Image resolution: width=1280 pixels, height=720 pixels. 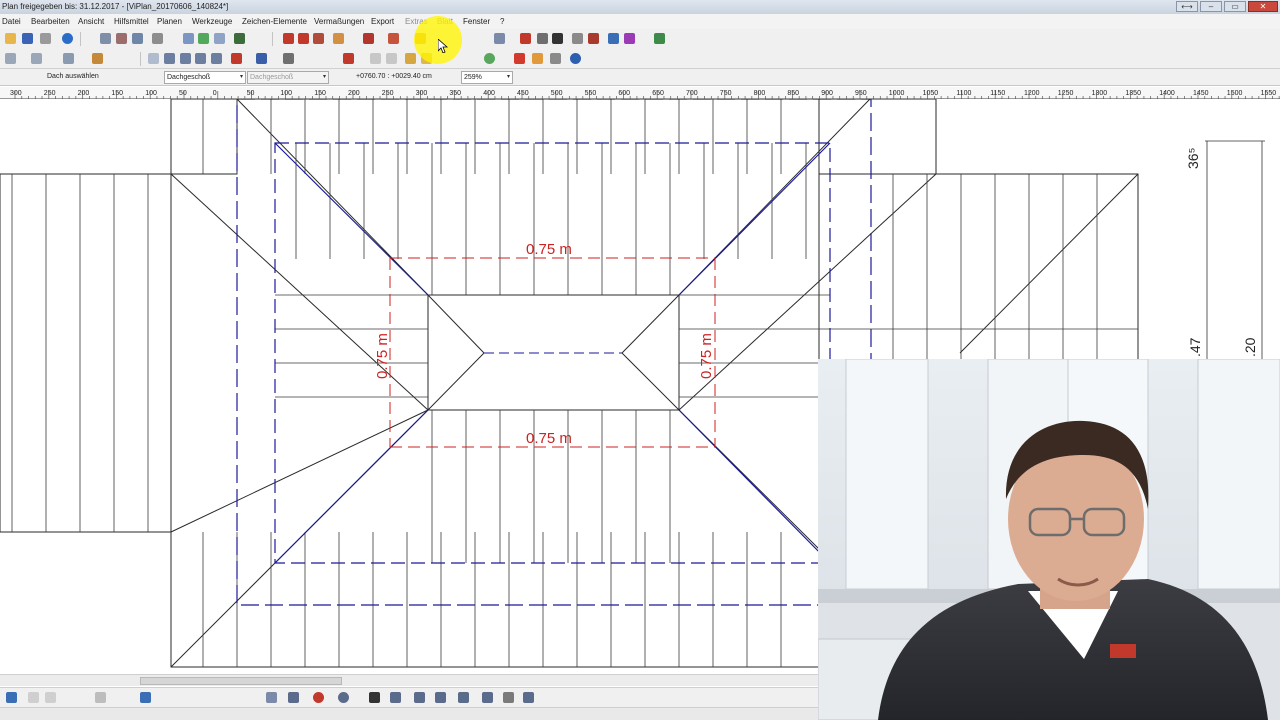 What do you see at coordinates (463, 697) in the screenshot?
I see `symbol-tool-icon` at bounding box center [463, 697].